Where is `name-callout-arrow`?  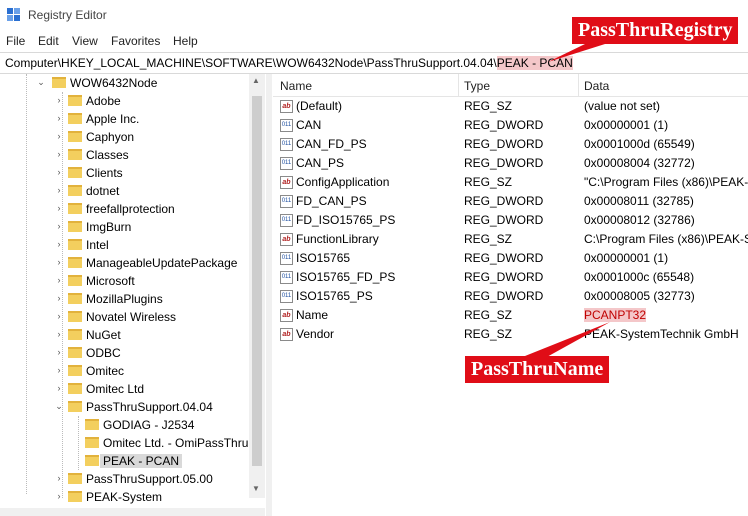
name-callout-arrow is located at coordinates (565, 340).